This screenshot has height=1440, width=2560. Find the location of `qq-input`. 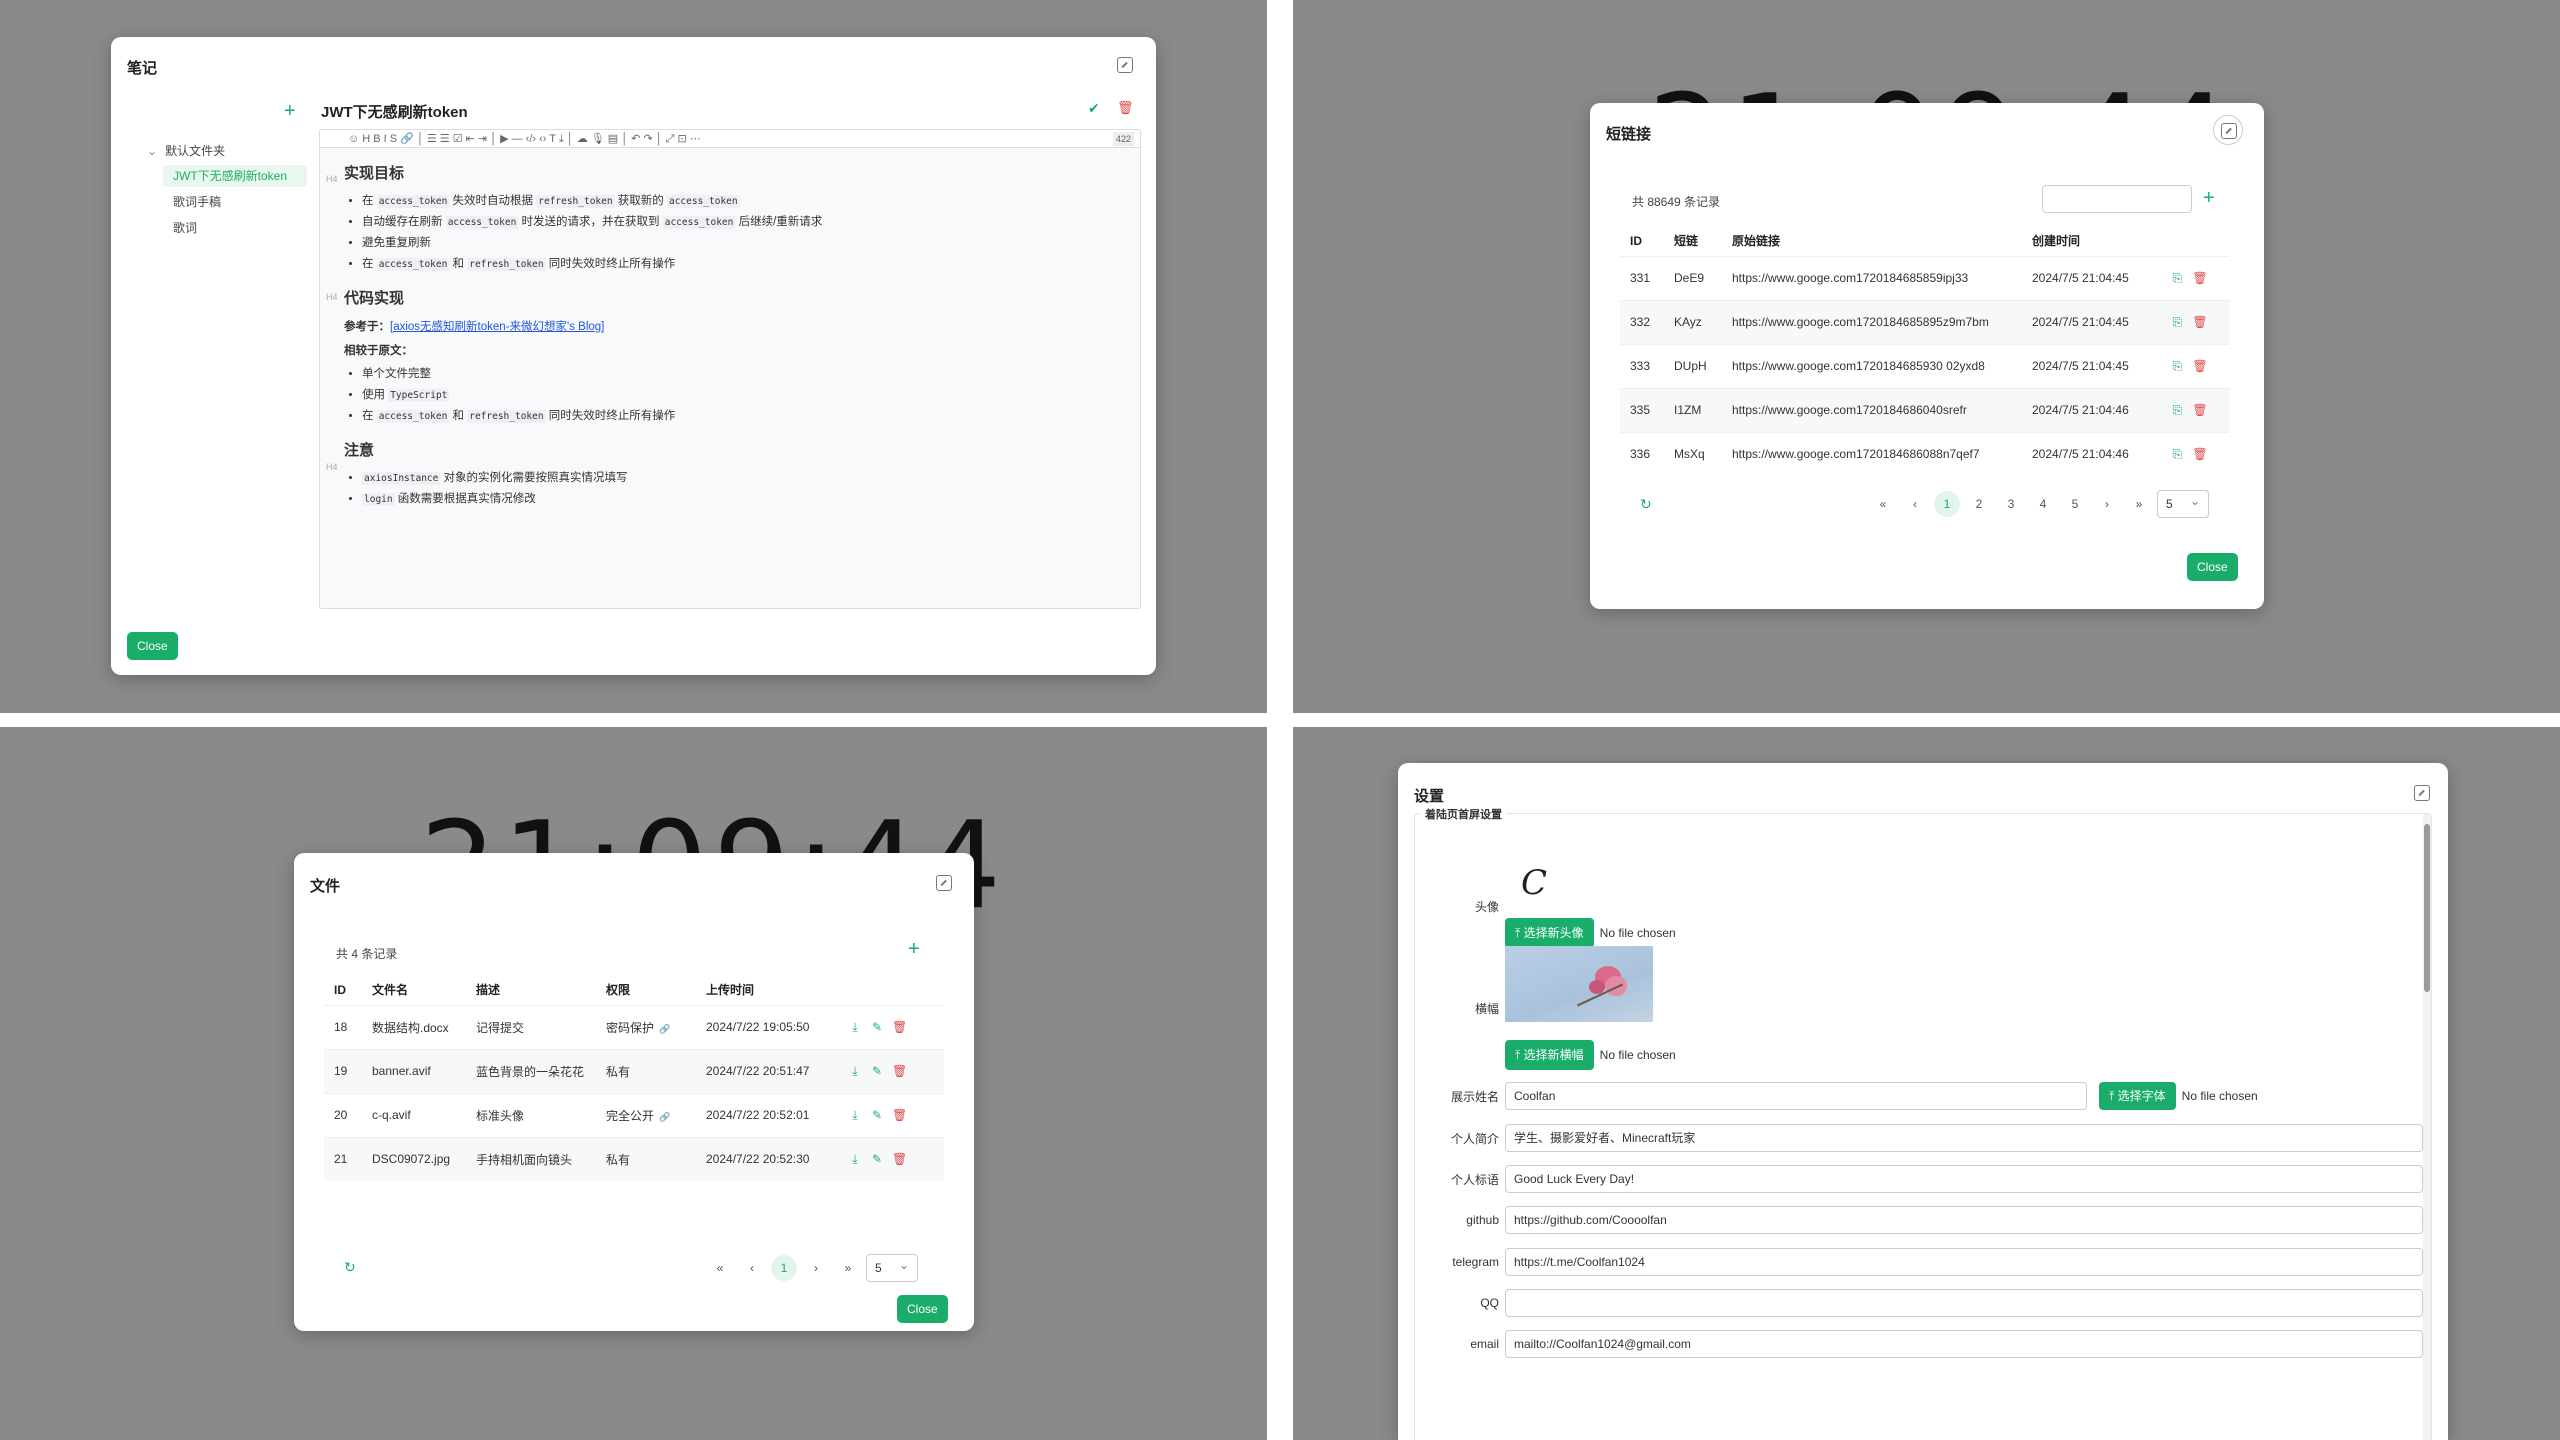

qq-input is located at coordinates (1964, 1303).